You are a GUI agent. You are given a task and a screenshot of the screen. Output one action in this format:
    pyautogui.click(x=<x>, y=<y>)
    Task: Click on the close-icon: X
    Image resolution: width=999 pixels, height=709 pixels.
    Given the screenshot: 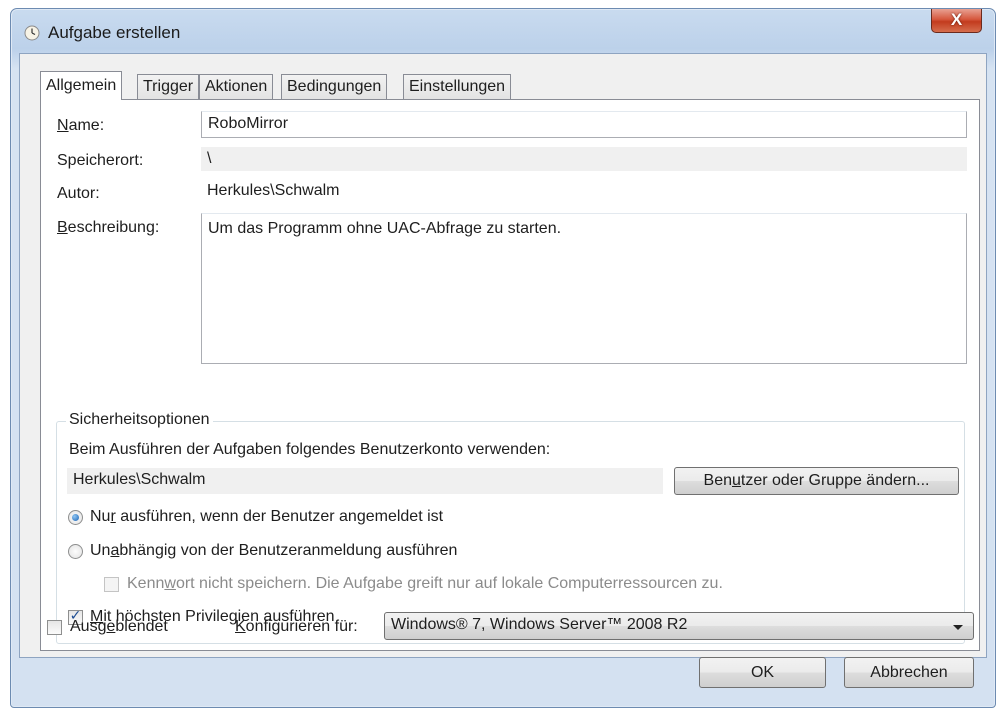 What is the action you would take?
    pyautogui.click(x=956, y=19)
    